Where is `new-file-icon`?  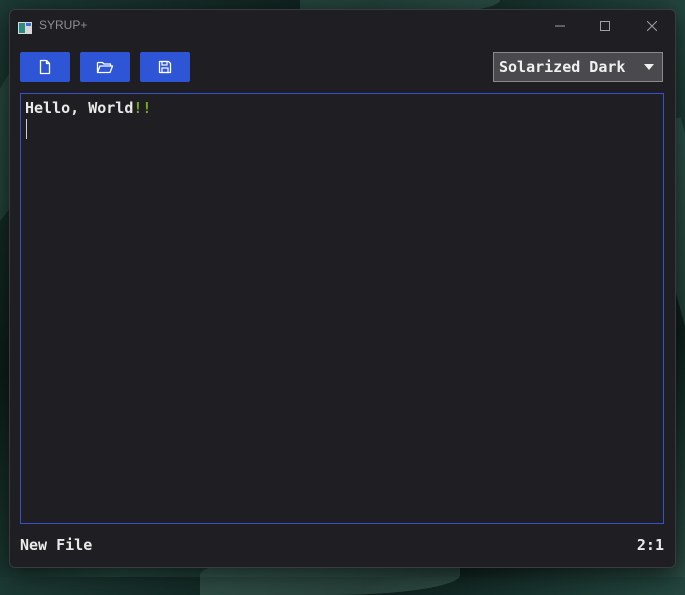 new-file-icon is located at coordinates (45, 67).